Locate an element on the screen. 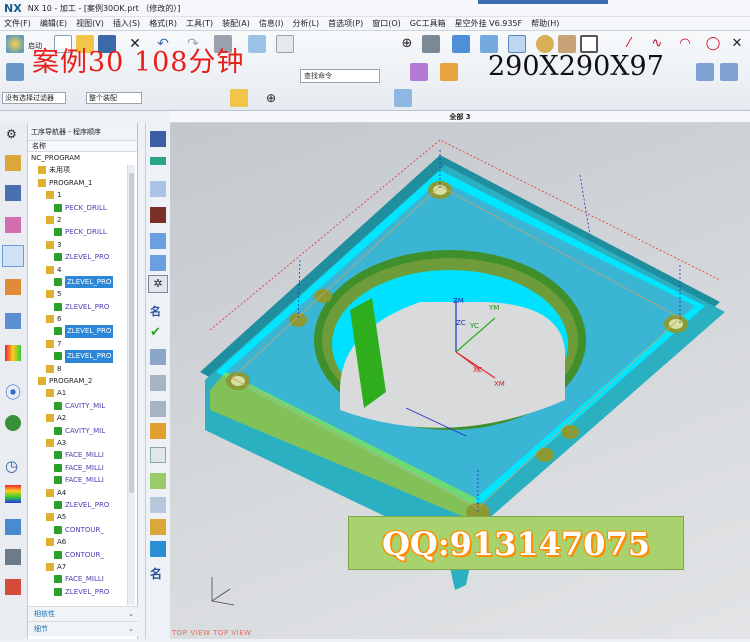  navigator-scrollbar is located at coordinates (131, 385).